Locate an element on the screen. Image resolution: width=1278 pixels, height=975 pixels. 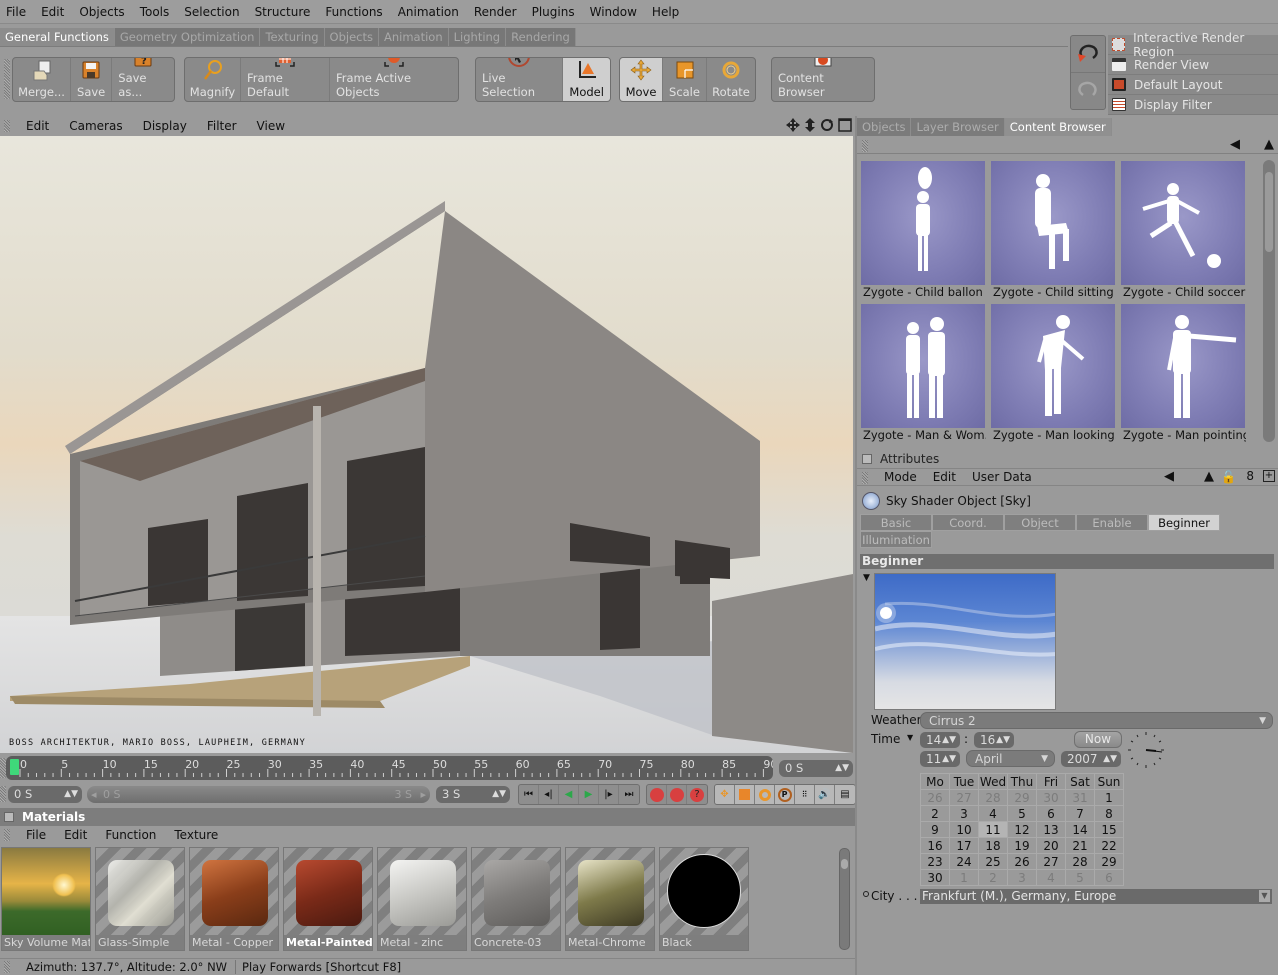
weather-dropdown: Cirrus 2 ▼ is located at coordinates (1096, 720).